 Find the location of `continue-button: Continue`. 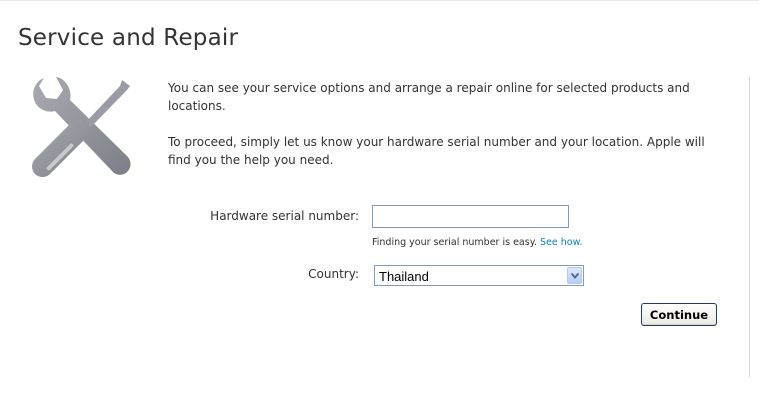

continue-button: Continue is located at coordinates (679, 314).